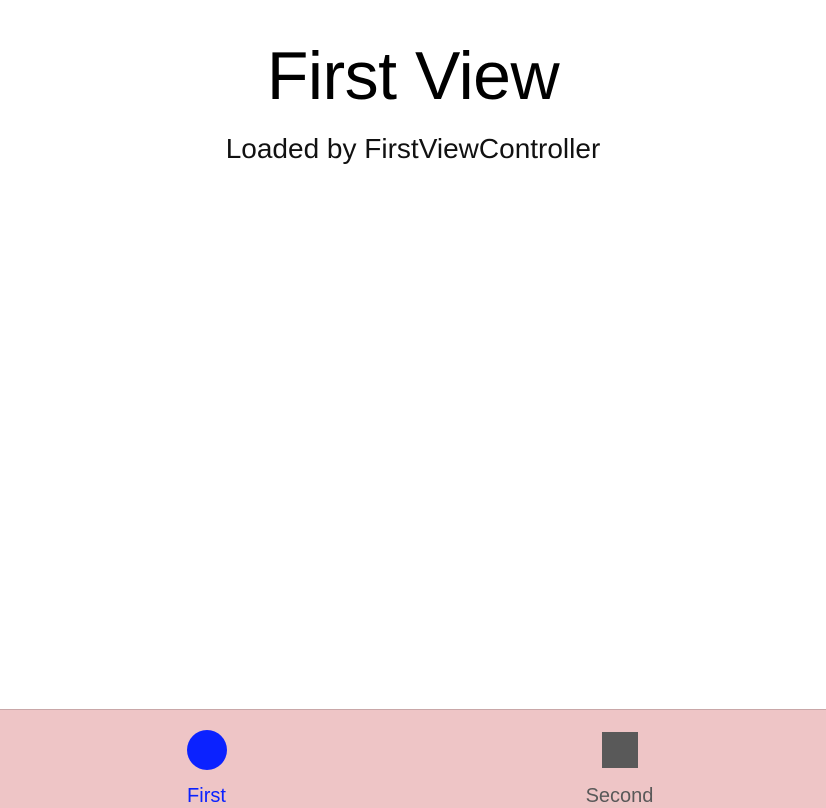  What do you see at coordinates (413, 76) in the screenshot?
I see `page-title: First View` at bounding box center [413, 76].